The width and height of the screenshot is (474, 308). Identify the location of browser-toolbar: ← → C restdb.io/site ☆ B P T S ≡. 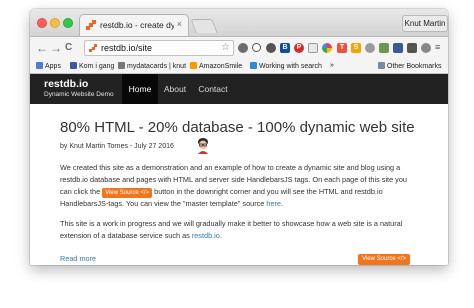
(239, 48).